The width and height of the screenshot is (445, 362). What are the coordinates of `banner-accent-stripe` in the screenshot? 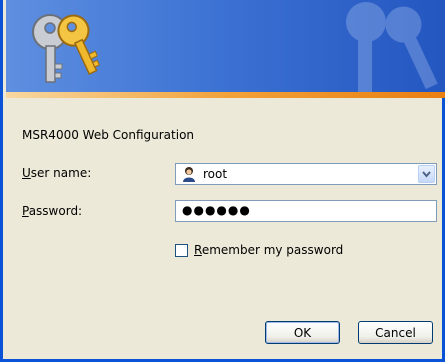 It's located at (225, 95).